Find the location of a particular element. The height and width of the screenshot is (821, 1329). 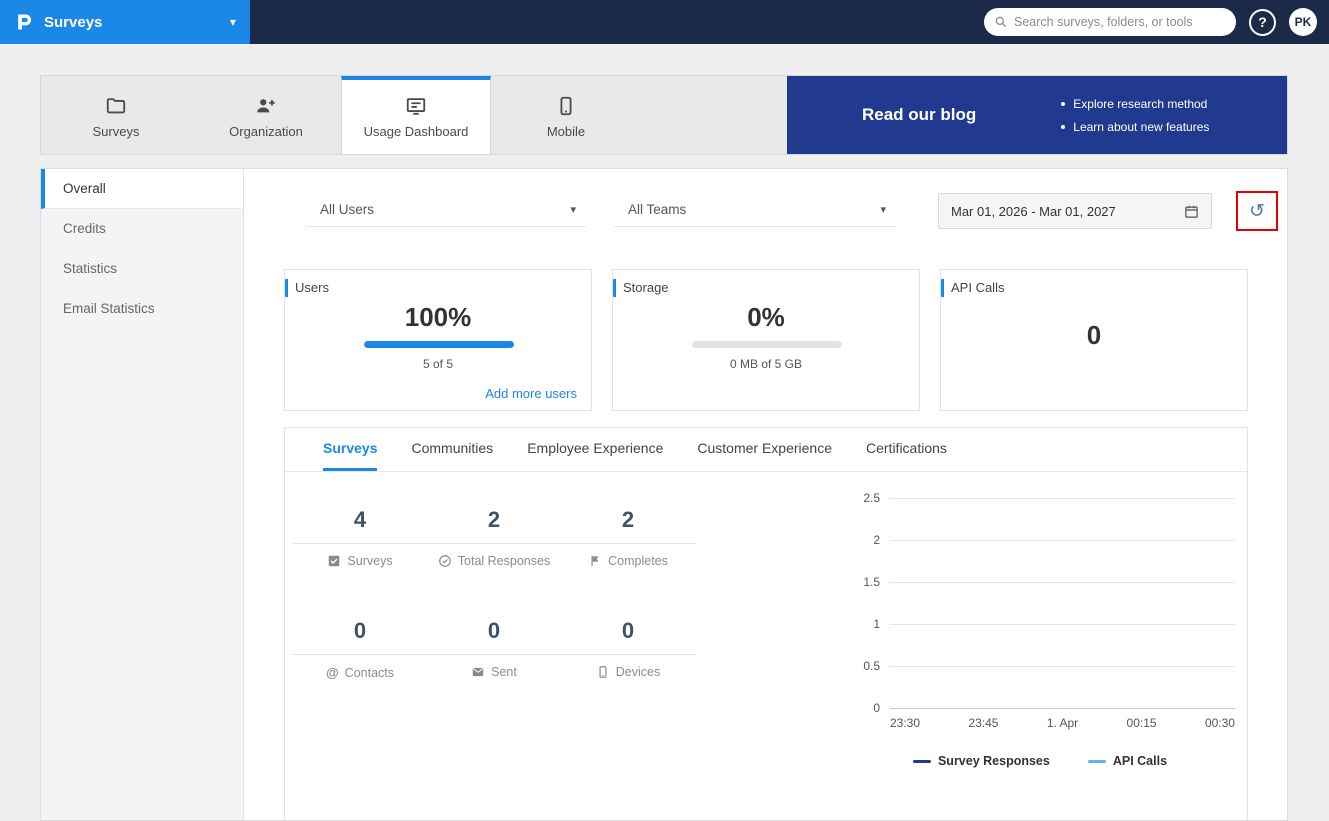

y-axis-label: 2.5 is located at coordinates (871, 498).